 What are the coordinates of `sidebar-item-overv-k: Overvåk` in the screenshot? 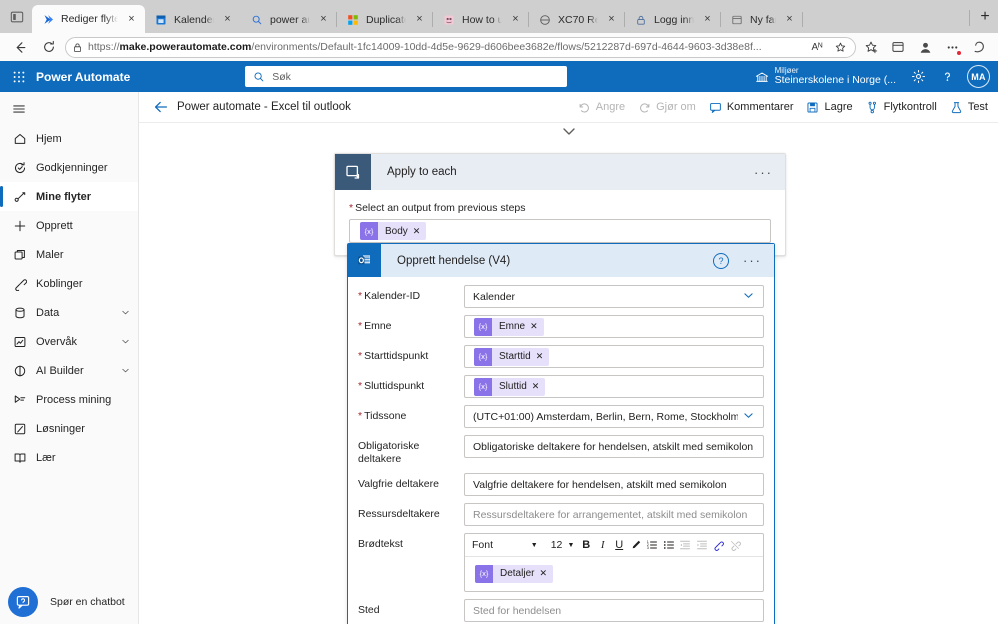 It's located at (69, 341).